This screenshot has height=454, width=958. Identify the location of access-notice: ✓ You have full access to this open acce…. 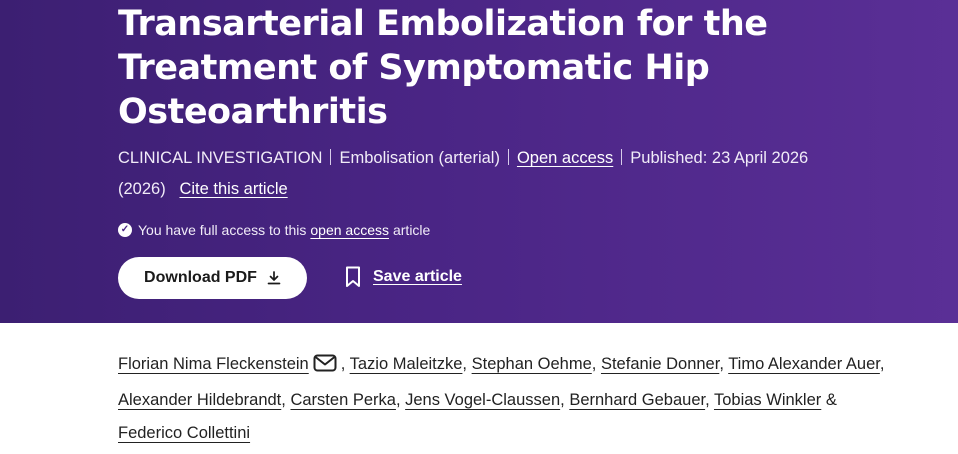
(274, 230).